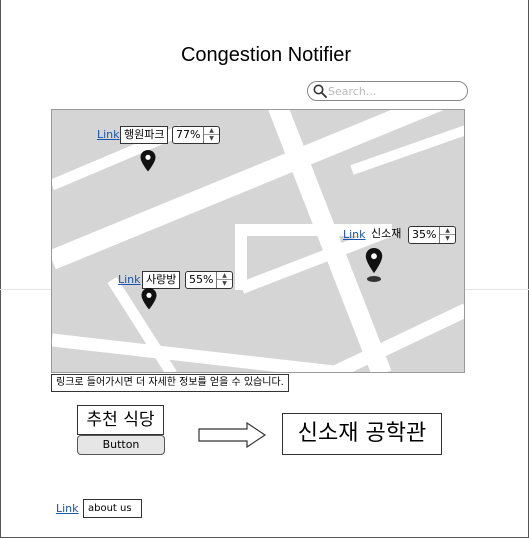  Describe the element at coordinates (120, 420) in the screenshot. I see `recommend-label: 추천 식당` at that location.